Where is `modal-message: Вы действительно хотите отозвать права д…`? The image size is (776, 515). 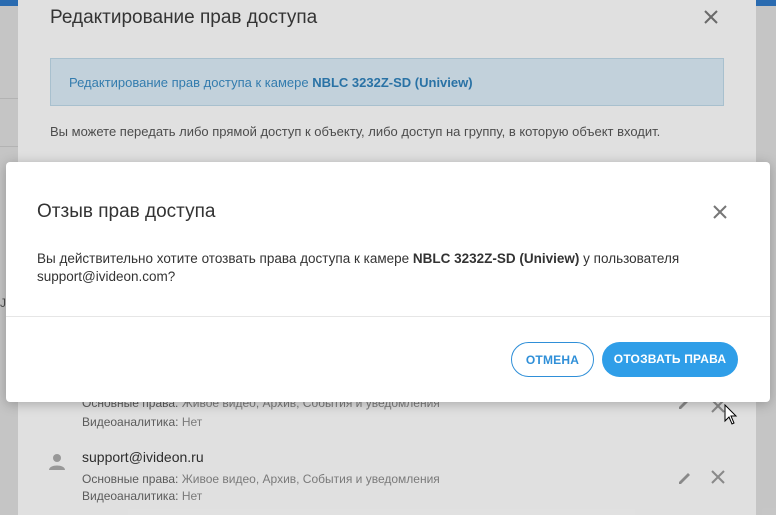 modal-message: Вы действительно хотите отозвать права д… is located at coordinates (358, 267).